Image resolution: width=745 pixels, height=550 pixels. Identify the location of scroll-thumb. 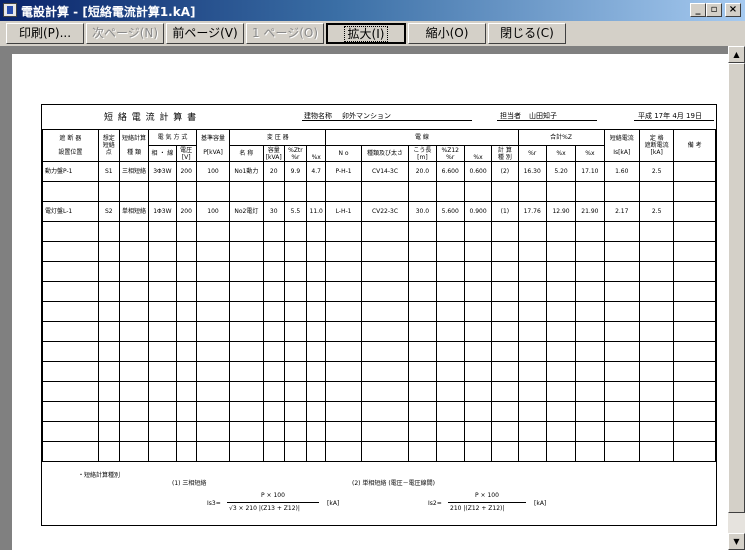
(736, 288).